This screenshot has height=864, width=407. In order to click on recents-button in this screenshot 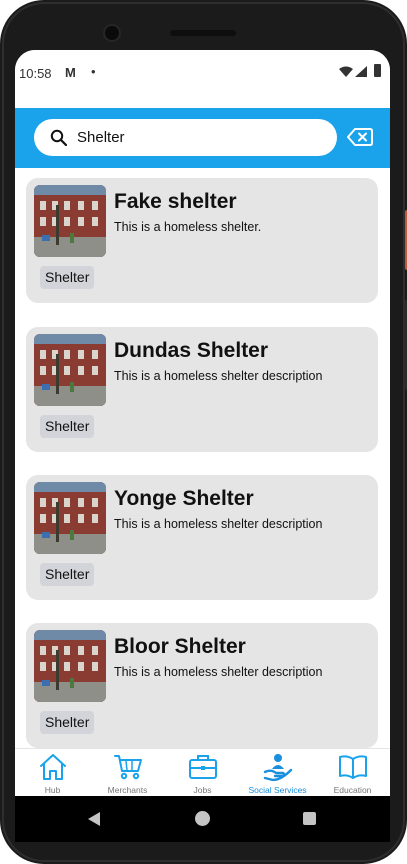, I will do `click(309, 818)`.